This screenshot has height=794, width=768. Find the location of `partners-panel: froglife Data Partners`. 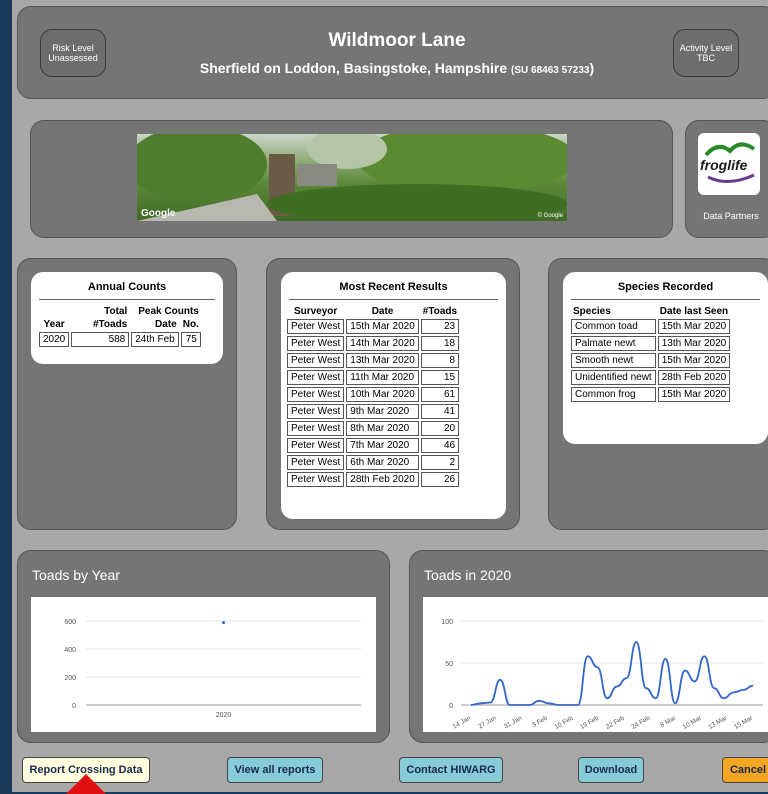

partners-panel: froglife Data Partners is located at coordinates (726, 179).